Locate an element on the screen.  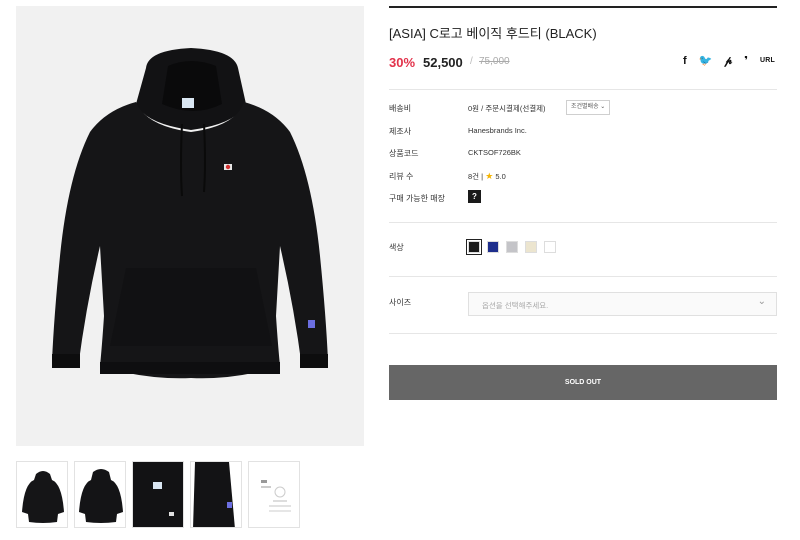
color-swatches is located at coordinates (511, 246).